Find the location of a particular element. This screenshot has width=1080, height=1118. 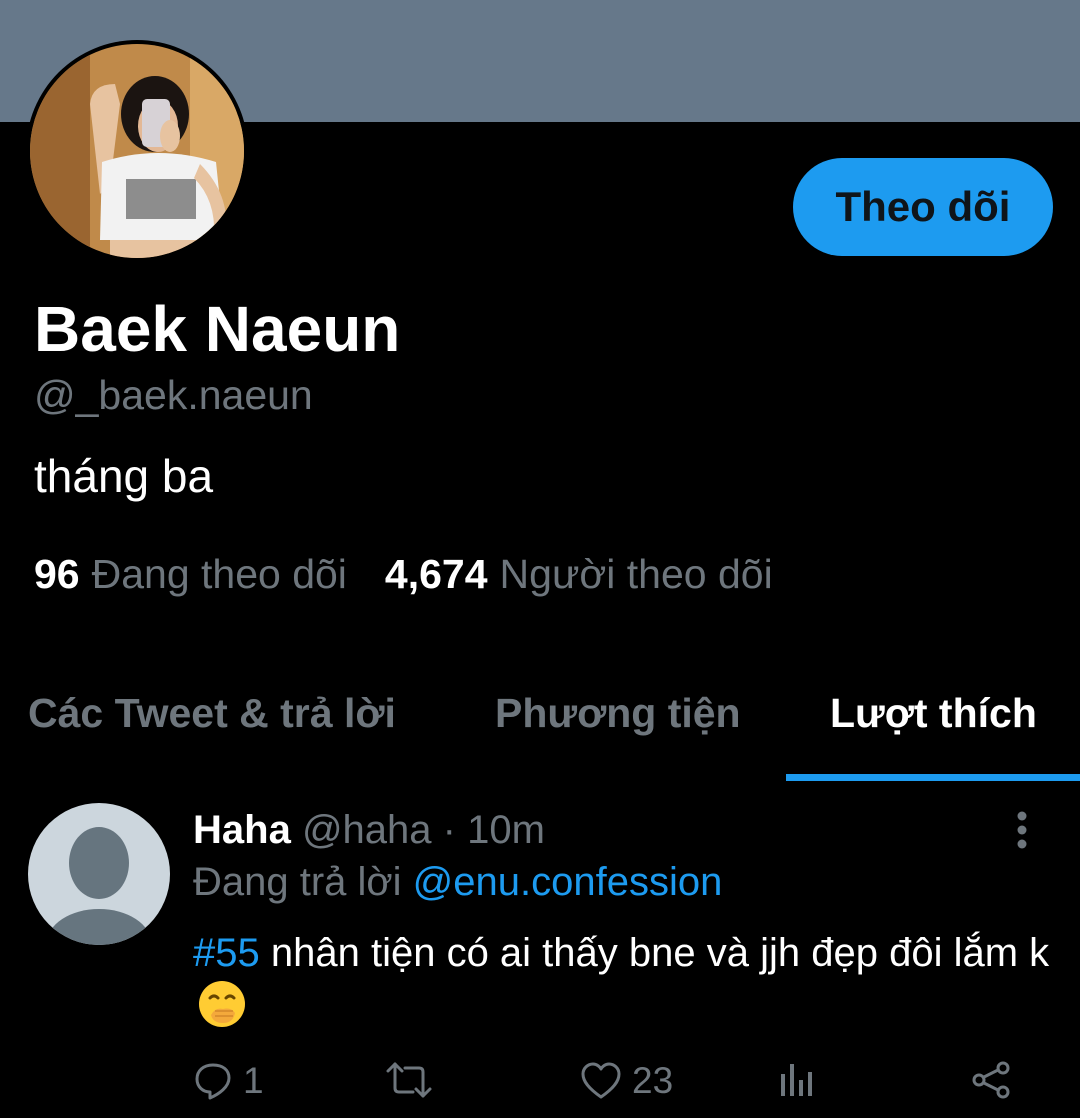

follow-button: Theo dõi is located at coordinates (923, 207).